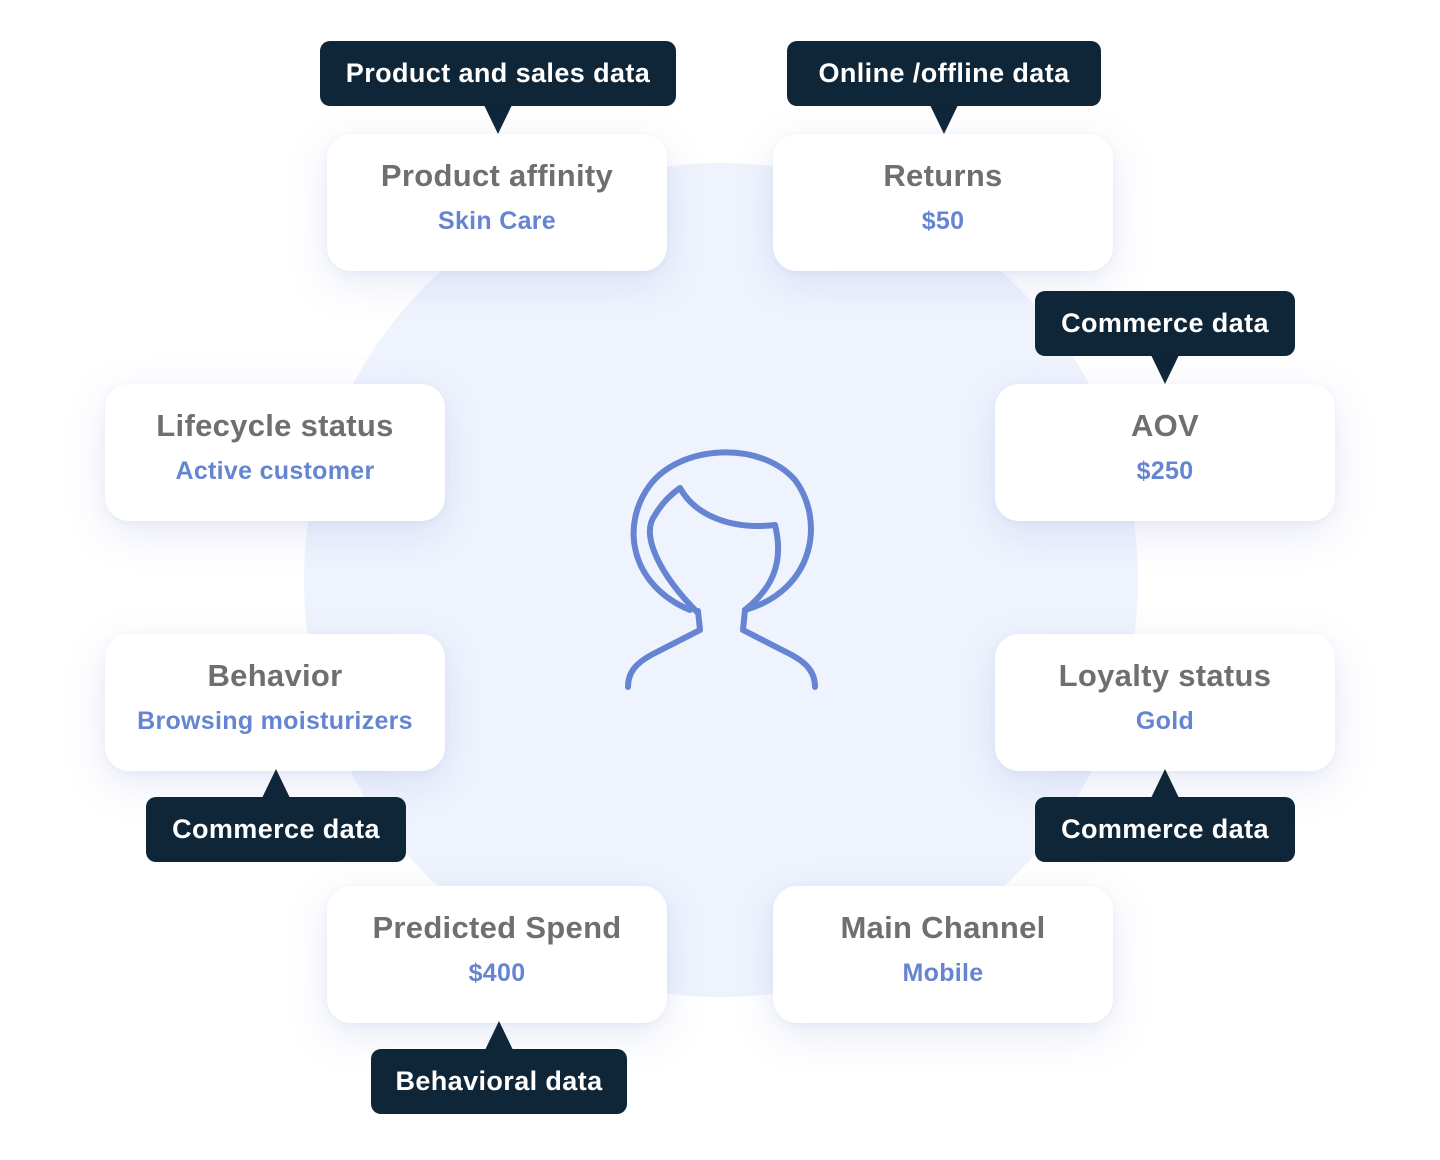 The width and height of the screenshot is (1440, 1160). What do you see at coordinates (497, 175) in the screenshot?
I see `card-label: Product affinity` at bounding box center [497, 175].